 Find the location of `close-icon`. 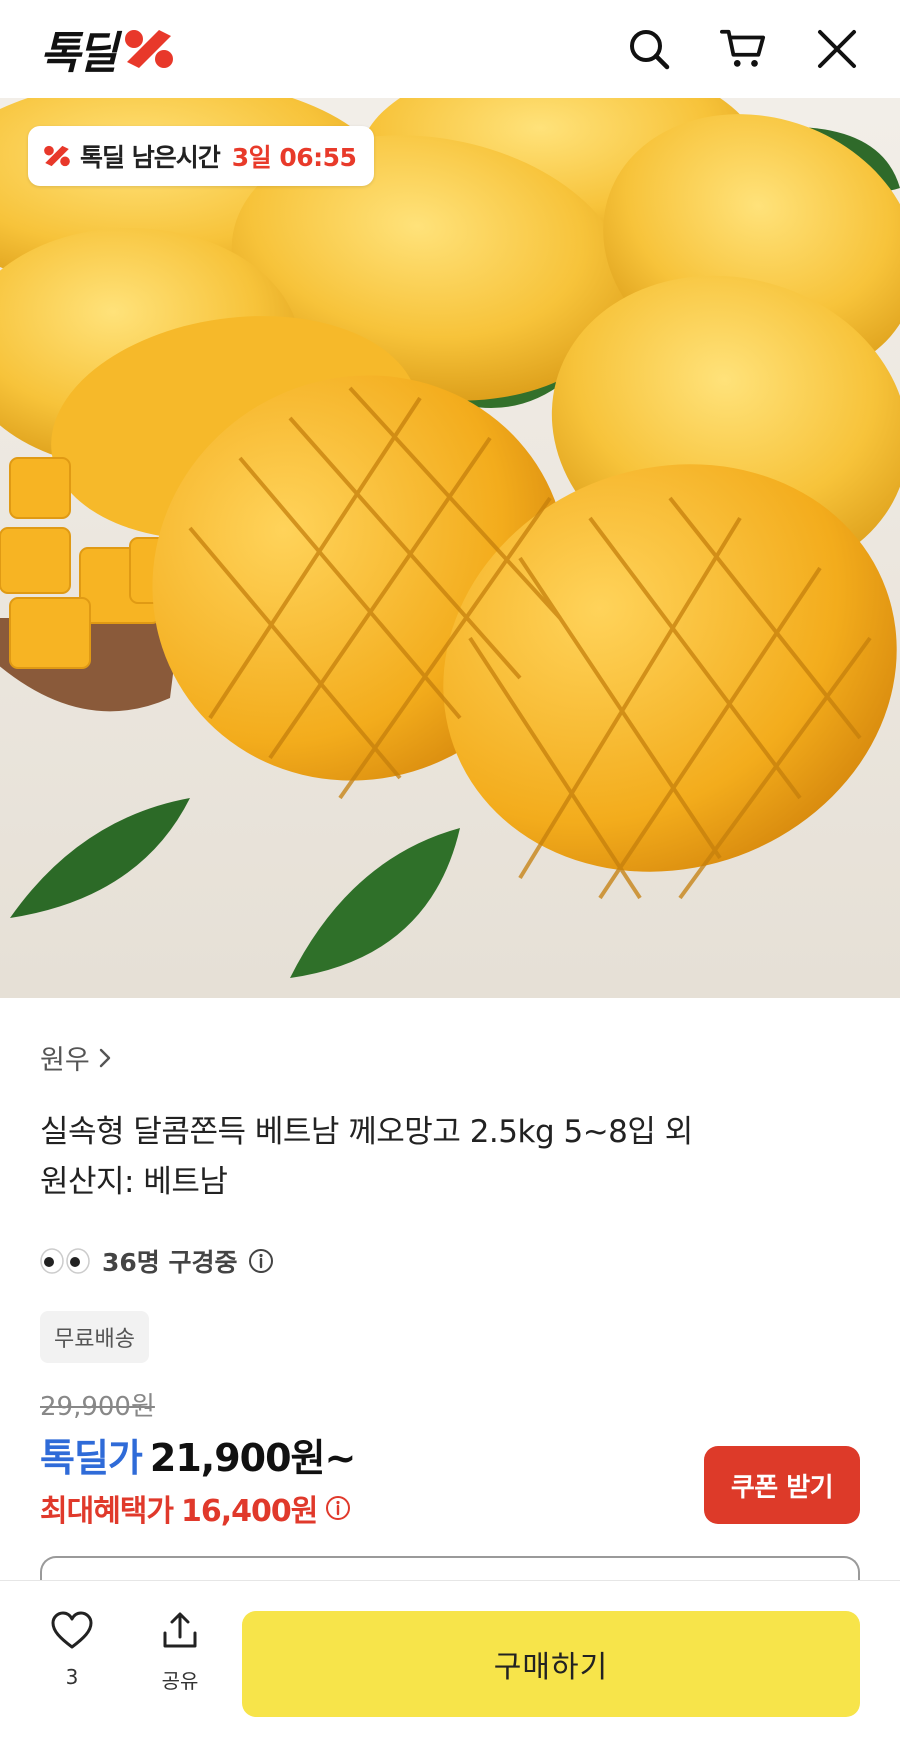

close-icon is located at coordinates (837, 49).